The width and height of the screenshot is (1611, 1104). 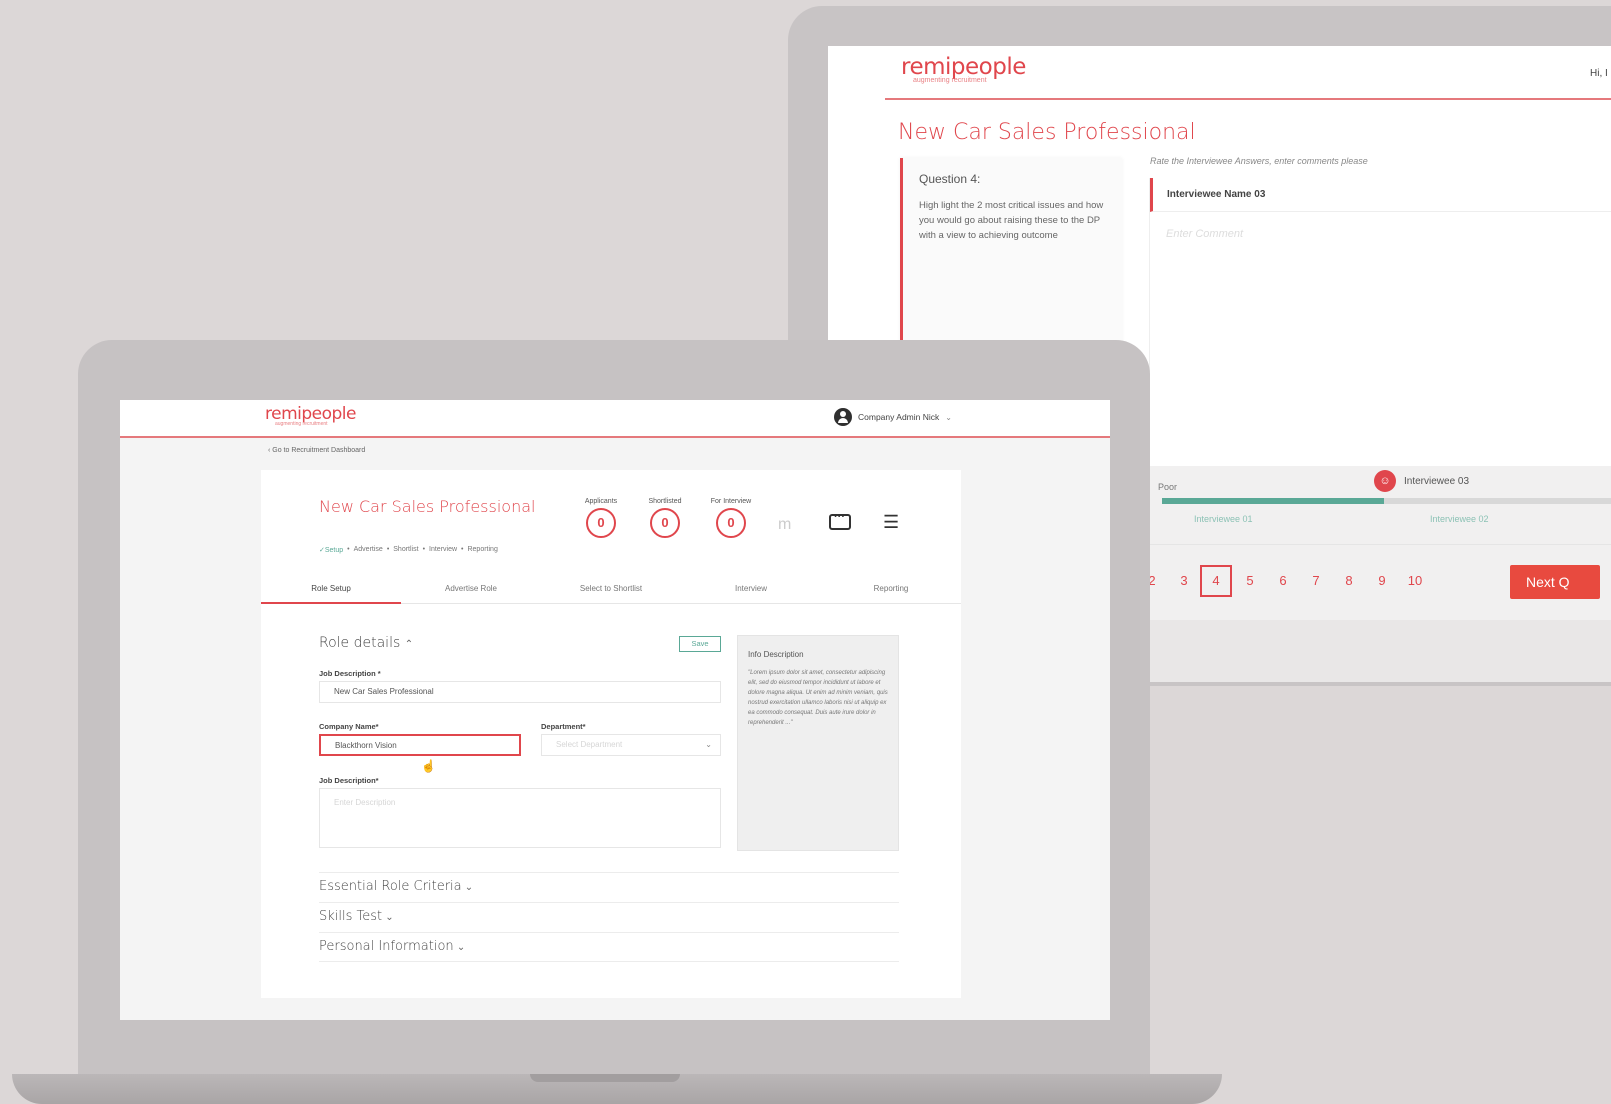 What do you see at coordinates (631, 745) in the screenshot?
I see `department-select: Select Department ⌄` at bounding box center [631, 745].